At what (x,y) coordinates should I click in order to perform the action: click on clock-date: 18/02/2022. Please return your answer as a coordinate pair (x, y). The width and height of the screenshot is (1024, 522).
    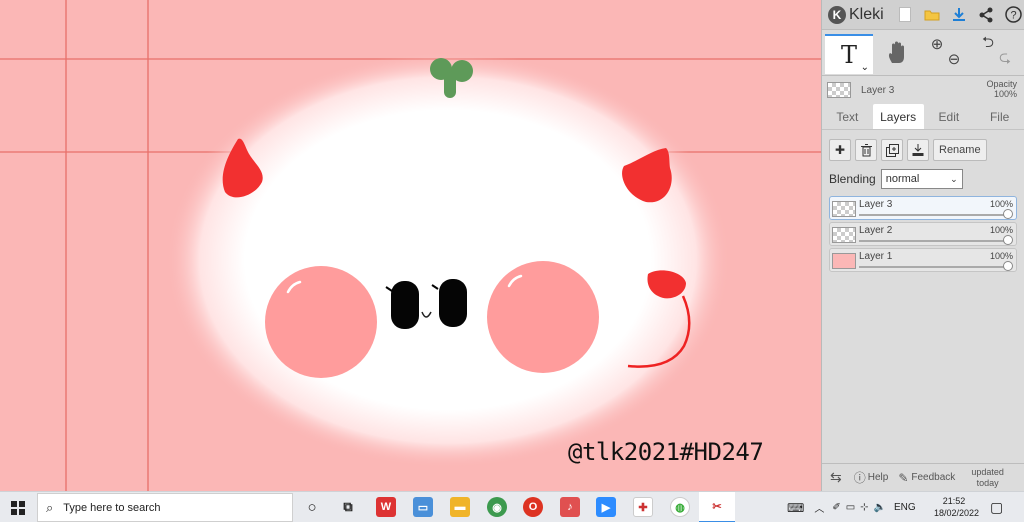
    Looking at the image, I should click on (957, 513).